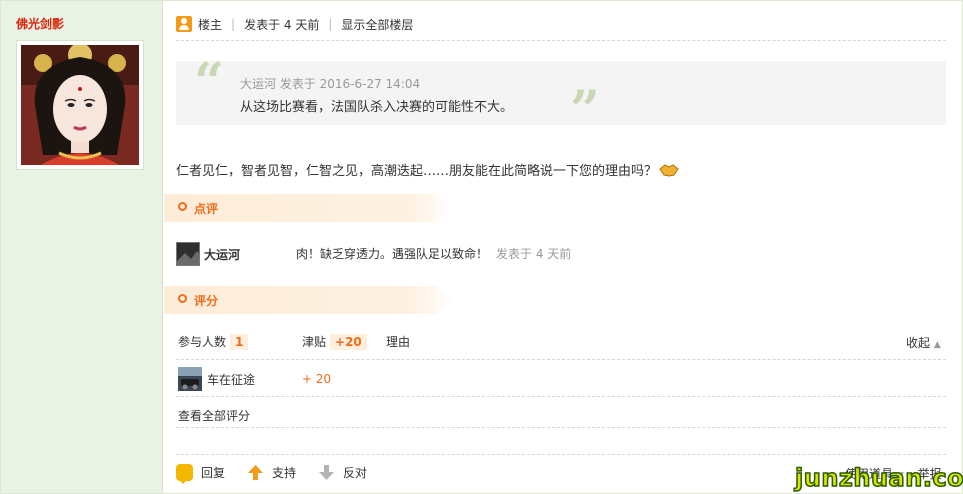 The height and width of the screenshot is (494, 963). I want to click on allowance-header: 津贴 +20, so click(334, 341).